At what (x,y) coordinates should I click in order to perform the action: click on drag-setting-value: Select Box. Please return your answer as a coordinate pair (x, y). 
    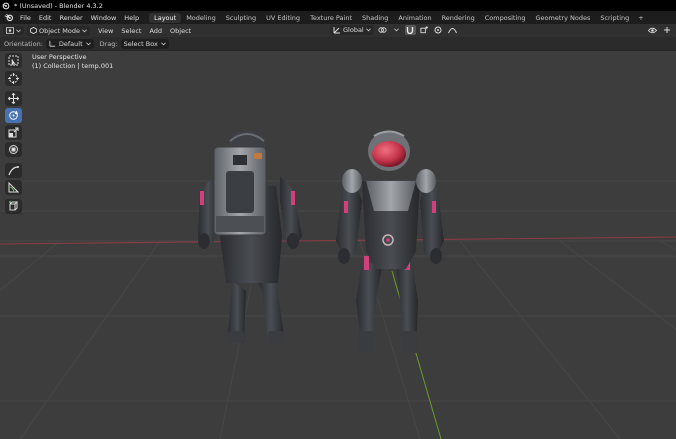
    Looking at the image, I should click on (140, 43).